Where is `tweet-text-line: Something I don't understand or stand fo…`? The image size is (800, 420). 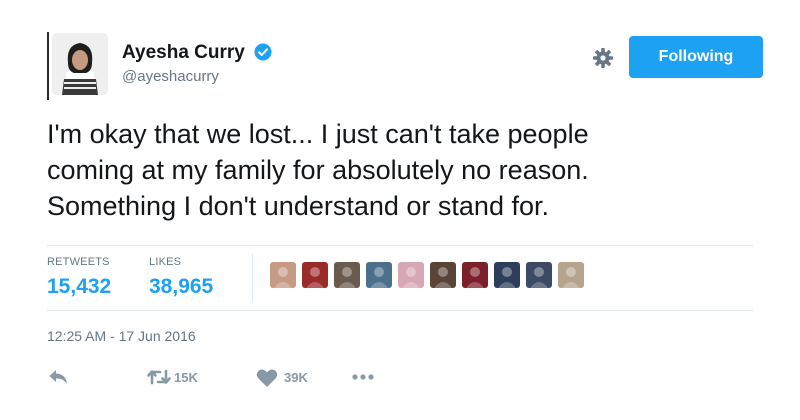
tweet-text-line: Something I don't understand or stand fo… is located at coordinates (298, 206).